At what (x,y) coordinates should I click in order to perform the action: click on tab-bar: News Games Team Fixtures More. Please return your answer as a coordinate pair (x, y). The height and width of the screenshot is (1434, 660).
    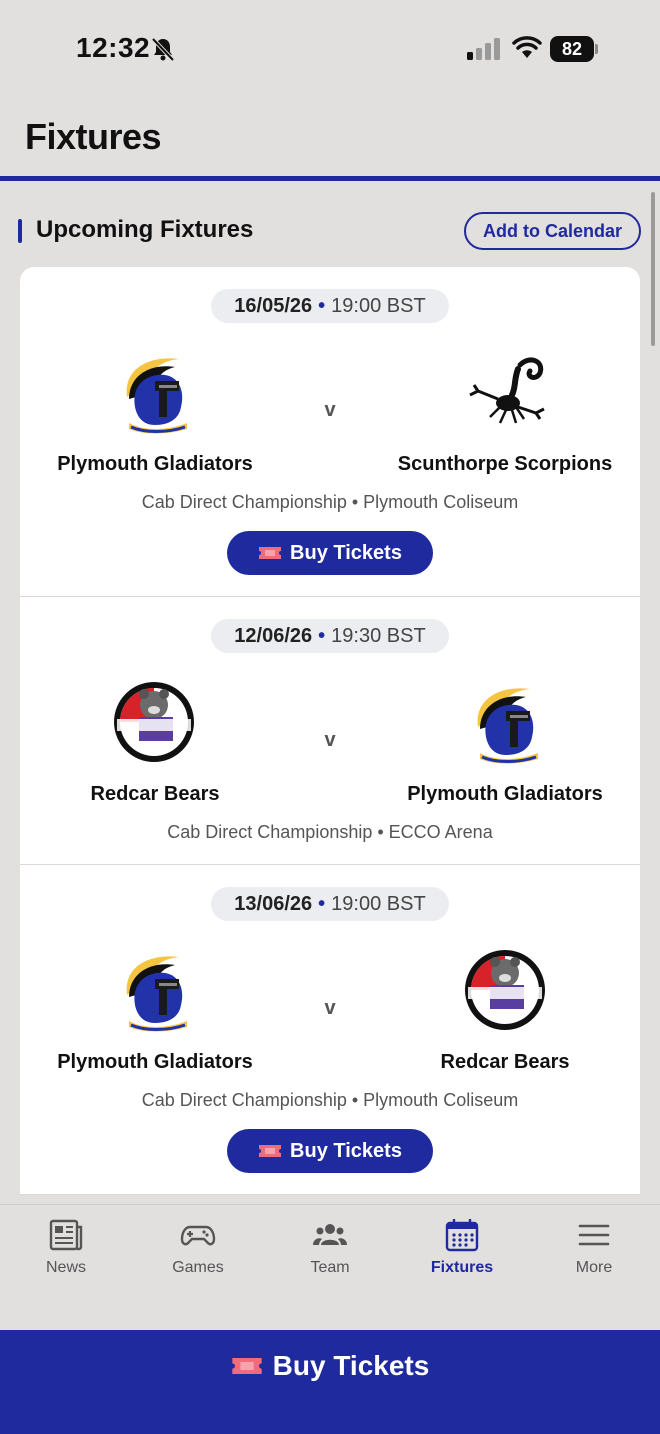
    Looking at the image, I should click on (330, 1267).